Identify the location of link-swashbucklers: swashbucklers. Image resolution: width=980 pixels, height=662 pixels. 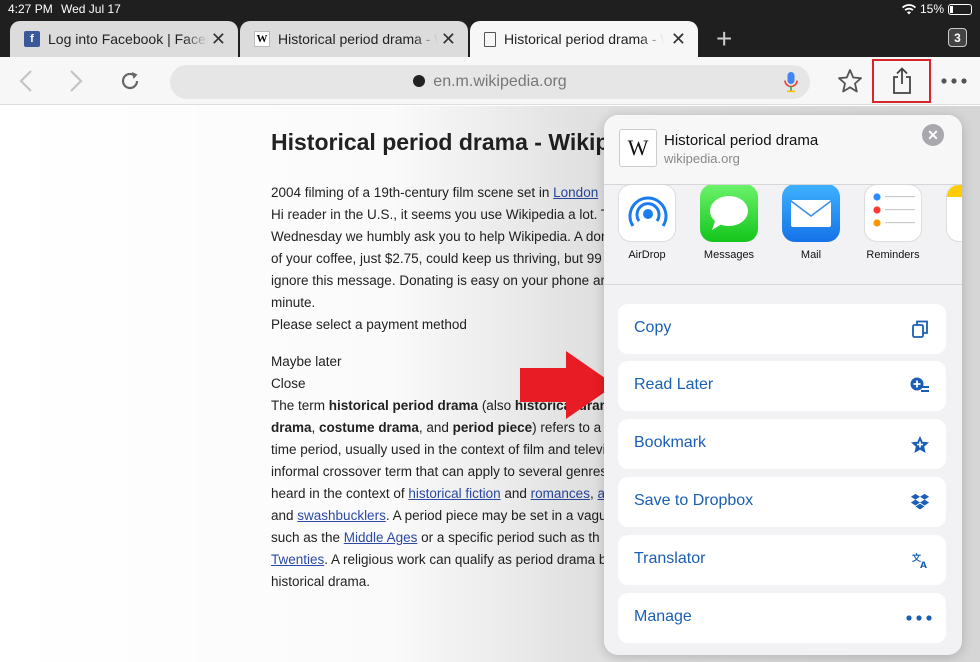
(341, 515).